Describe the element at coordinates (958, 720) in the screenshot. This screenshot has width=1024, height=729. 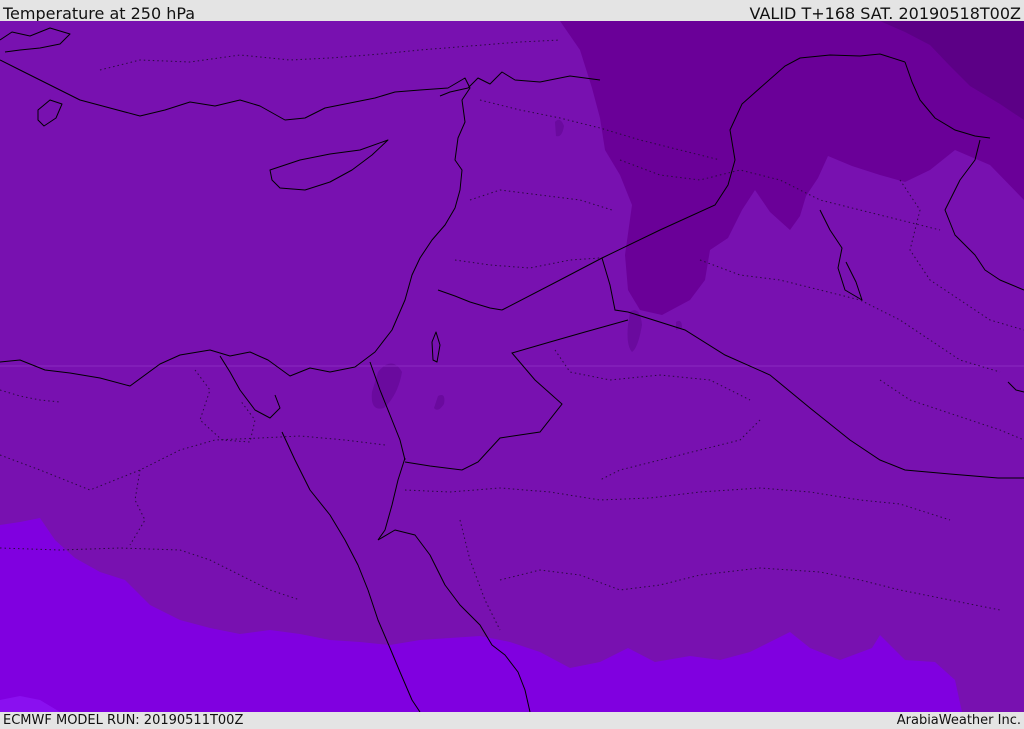
I see `credit-label: ArabiaWeather Inc.` at that location.